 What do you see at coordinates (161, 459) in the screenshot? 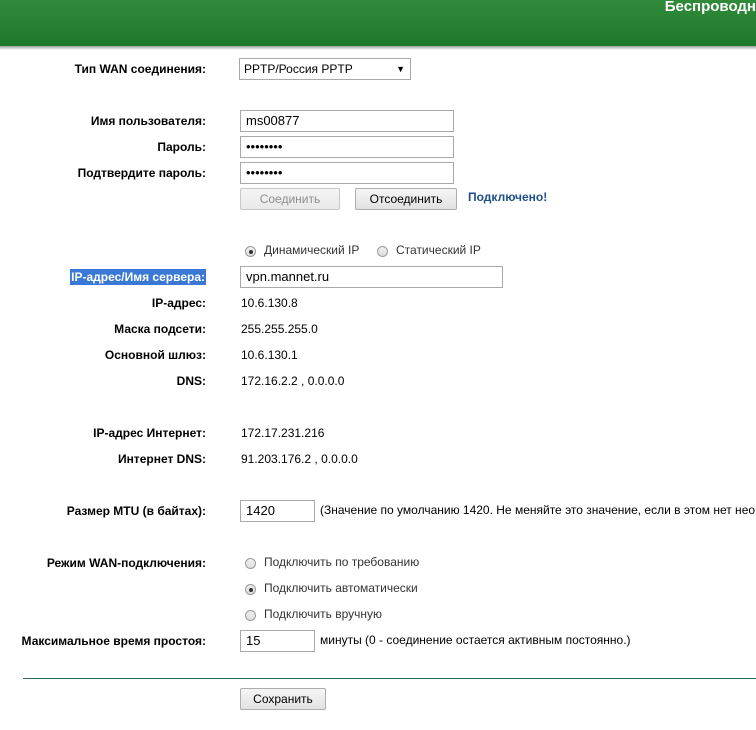
I see `internet-dns-label: Интернет DNS:` at bounding box center [161, 459].